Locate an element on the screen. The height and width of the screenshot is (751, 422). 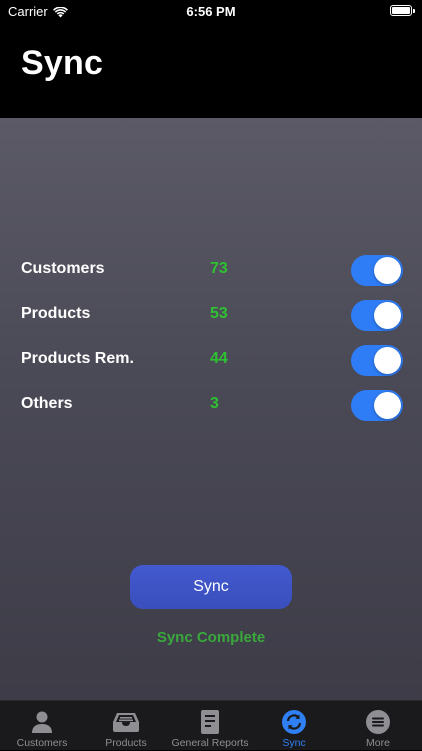
tab-label: Sync is located at coordinates (294, 743).